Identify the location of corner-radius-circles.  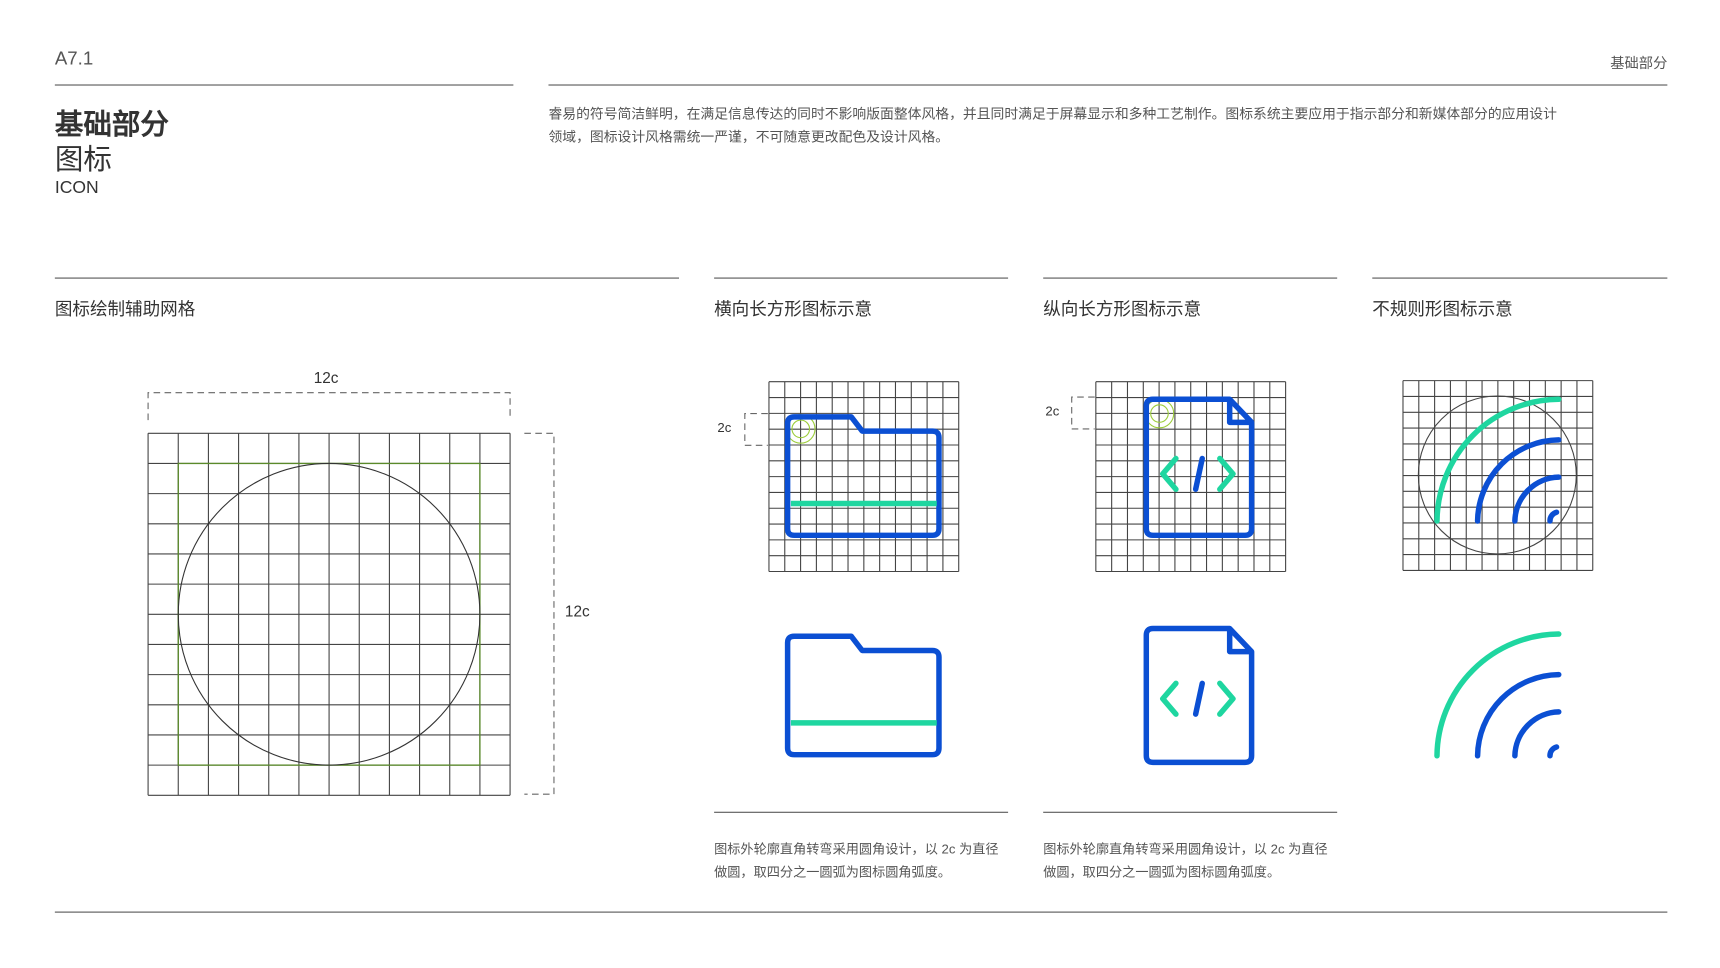
(980, 421).